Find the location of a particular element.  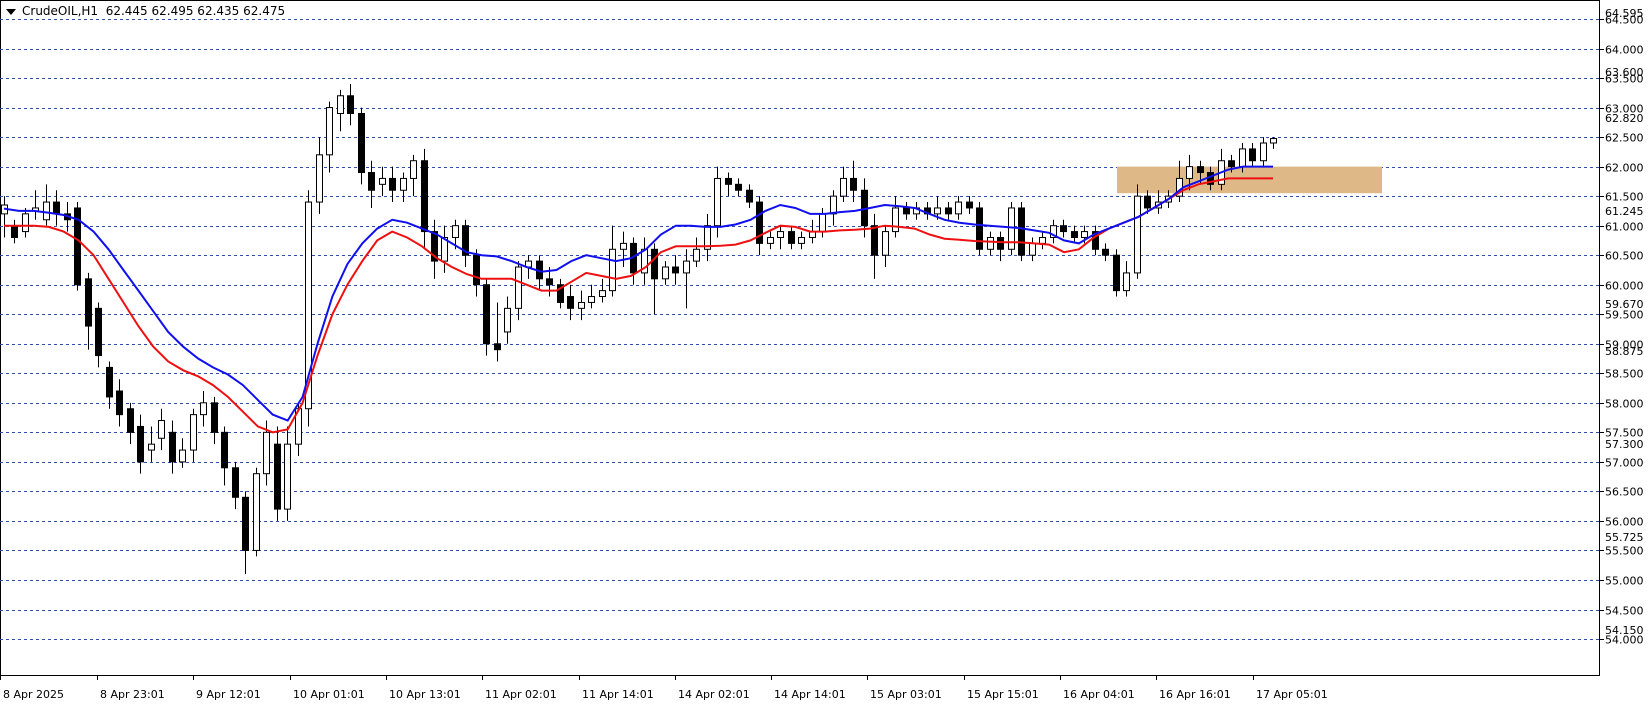

price-tick-label: 61.000 is located at coordinates (1624, 227).